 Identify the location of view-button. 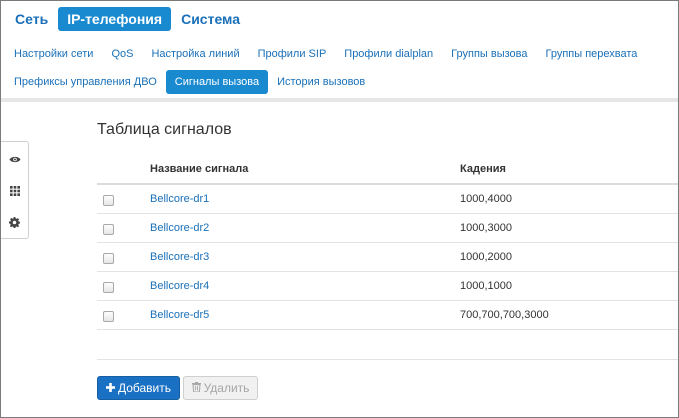
(14, 159).